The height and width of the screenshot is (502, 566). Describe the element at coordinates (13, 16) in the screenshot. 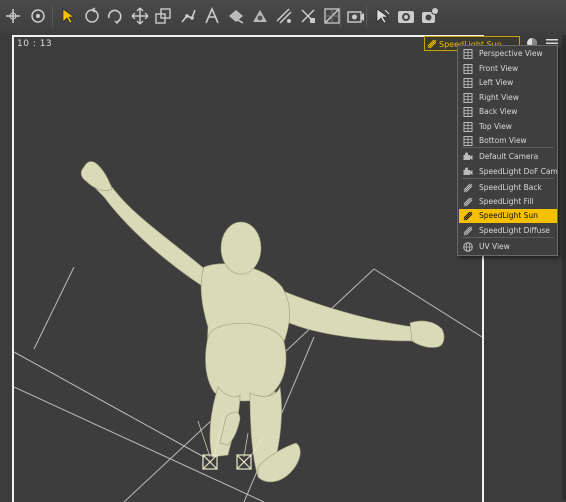

I see `universal-tool-icon` at that location.